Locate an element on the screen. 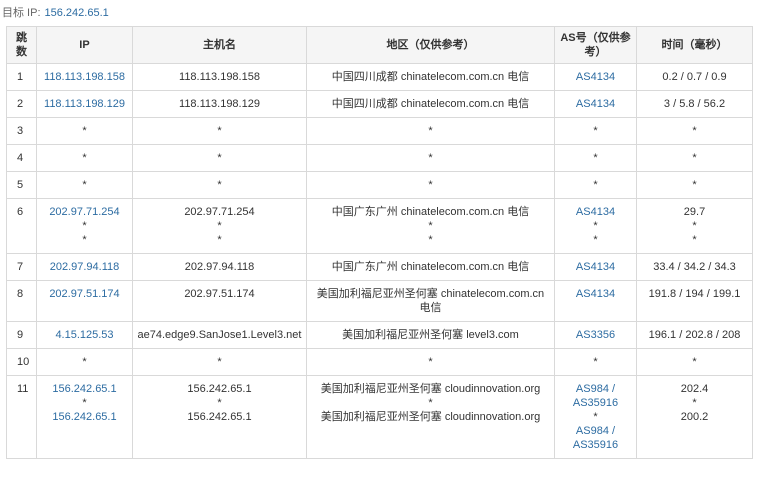 Image resolution: width=760 pixels, height=504 pixels. region-cell: 中国四川成都 chinatelecom.com.cn 电信 is located at coordinates (430, 77).